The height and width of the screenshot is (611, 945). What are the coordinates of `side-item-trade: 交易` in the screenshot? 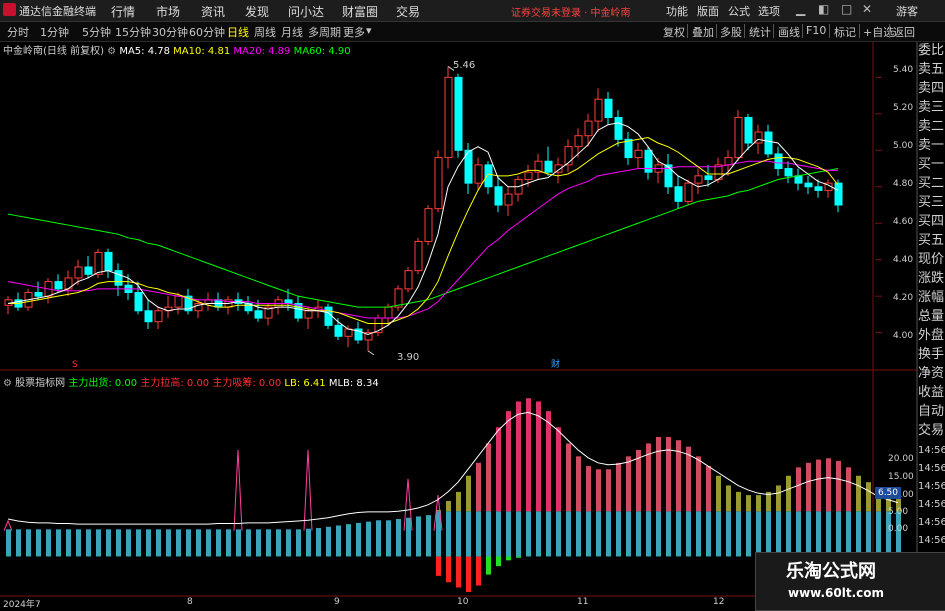 It's located at (931, 431).